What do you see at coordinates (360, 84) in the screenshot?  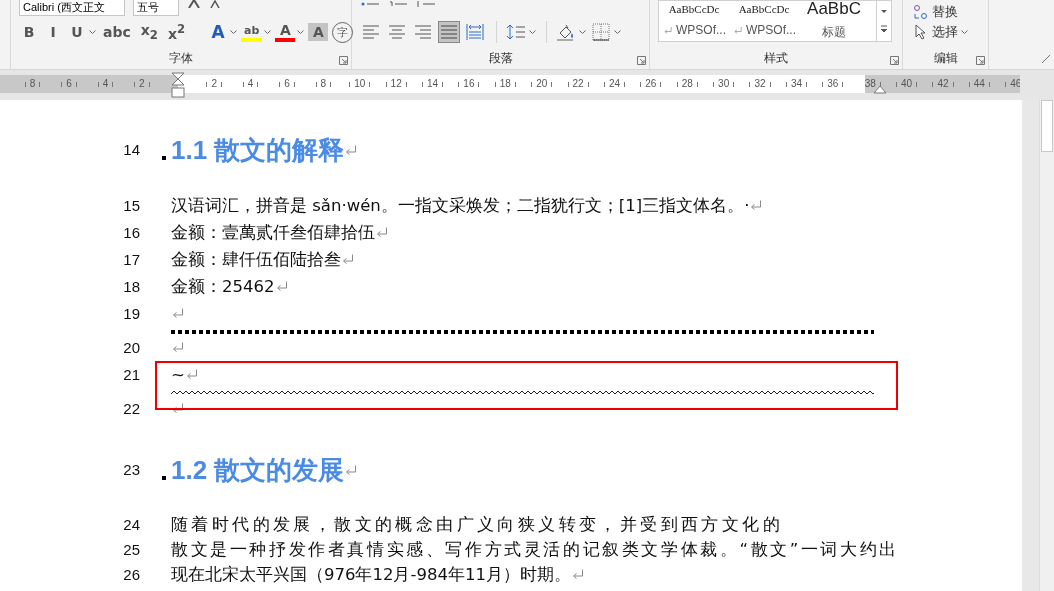 I see `ruler-number: 10` at bounding box center [360, 84].